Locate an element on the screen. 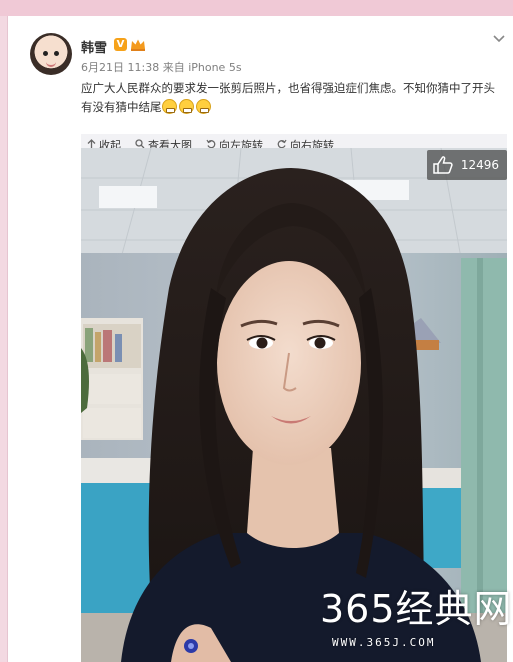 Image resolution: width=513 pixels, height=662 pixels. watermark-logo-text: 365经典网 is located at coordinates (416, 609).